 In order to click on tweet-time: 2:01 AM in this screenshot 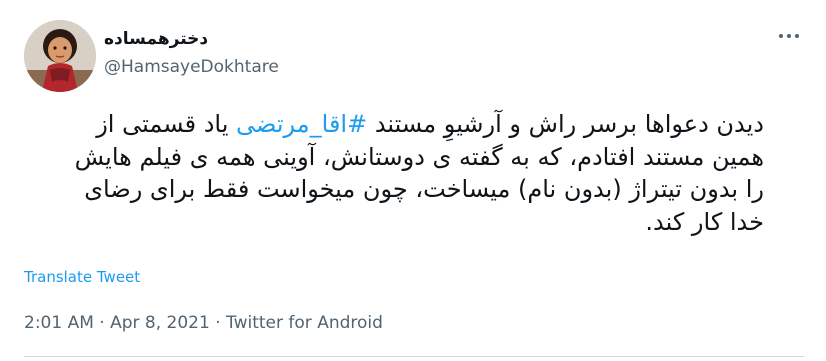, I will do `click(59, 323)`.